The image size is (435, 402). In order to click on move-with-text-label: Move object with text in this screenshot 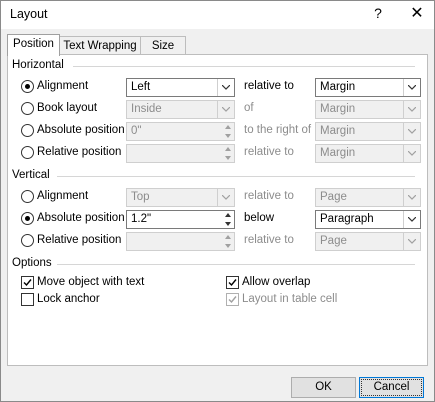, I will do `click(91, 282)`.